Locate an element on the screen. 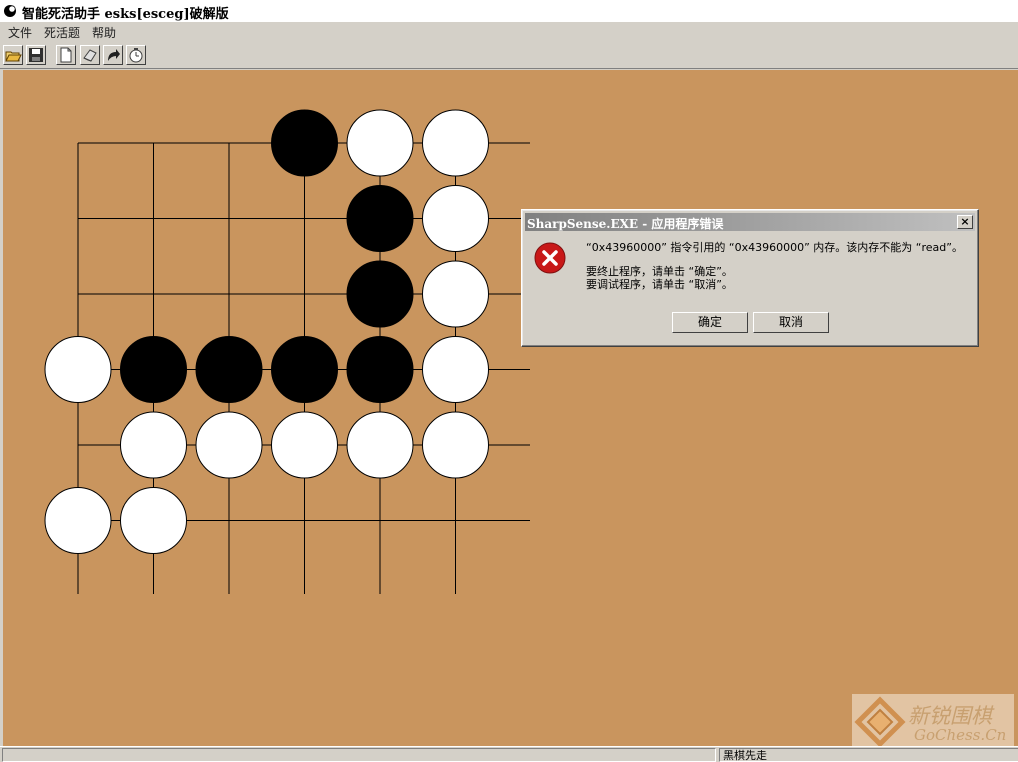 Image resolution: width=1018 pixels, height=762 pixels. watermark-logo is located at coordinates (880, 722).